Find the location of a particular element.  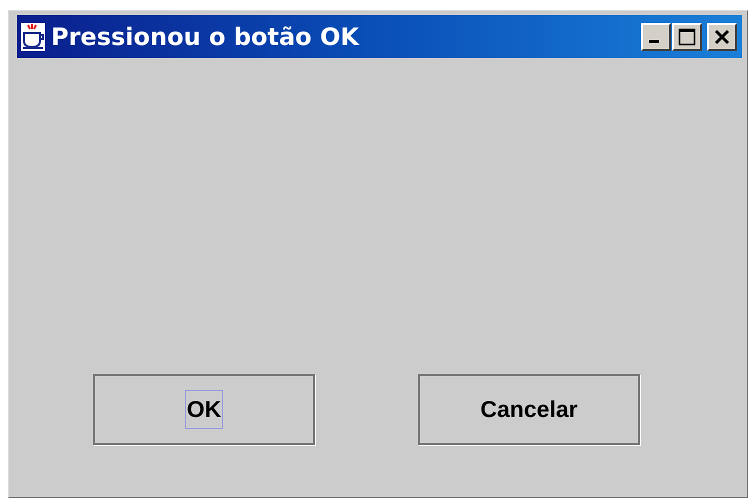

maximize-button is located at coordinates (687, 36).